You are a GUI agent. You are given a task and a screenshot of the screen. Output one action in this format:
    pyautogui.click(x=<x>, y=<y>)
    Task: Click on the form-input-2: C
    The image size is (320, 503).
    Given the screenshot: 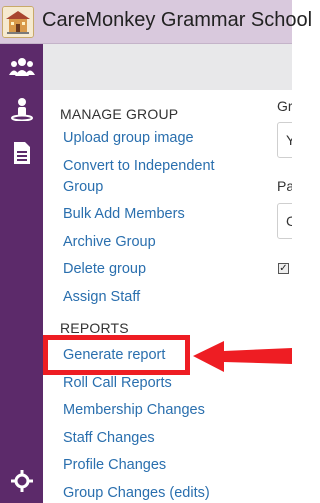 What is the action you would take?
    pyautogui.click(x=284, y=221)
    